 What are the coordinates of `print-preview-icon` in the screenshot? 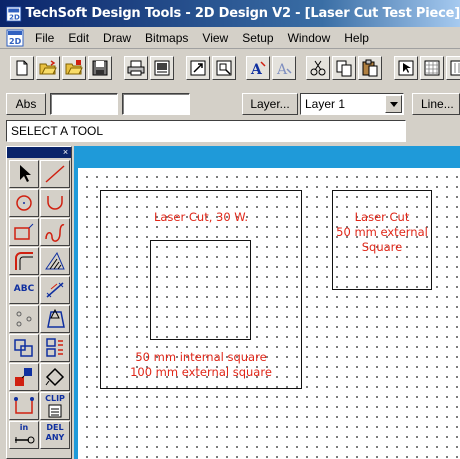 It's located at (162, 68).